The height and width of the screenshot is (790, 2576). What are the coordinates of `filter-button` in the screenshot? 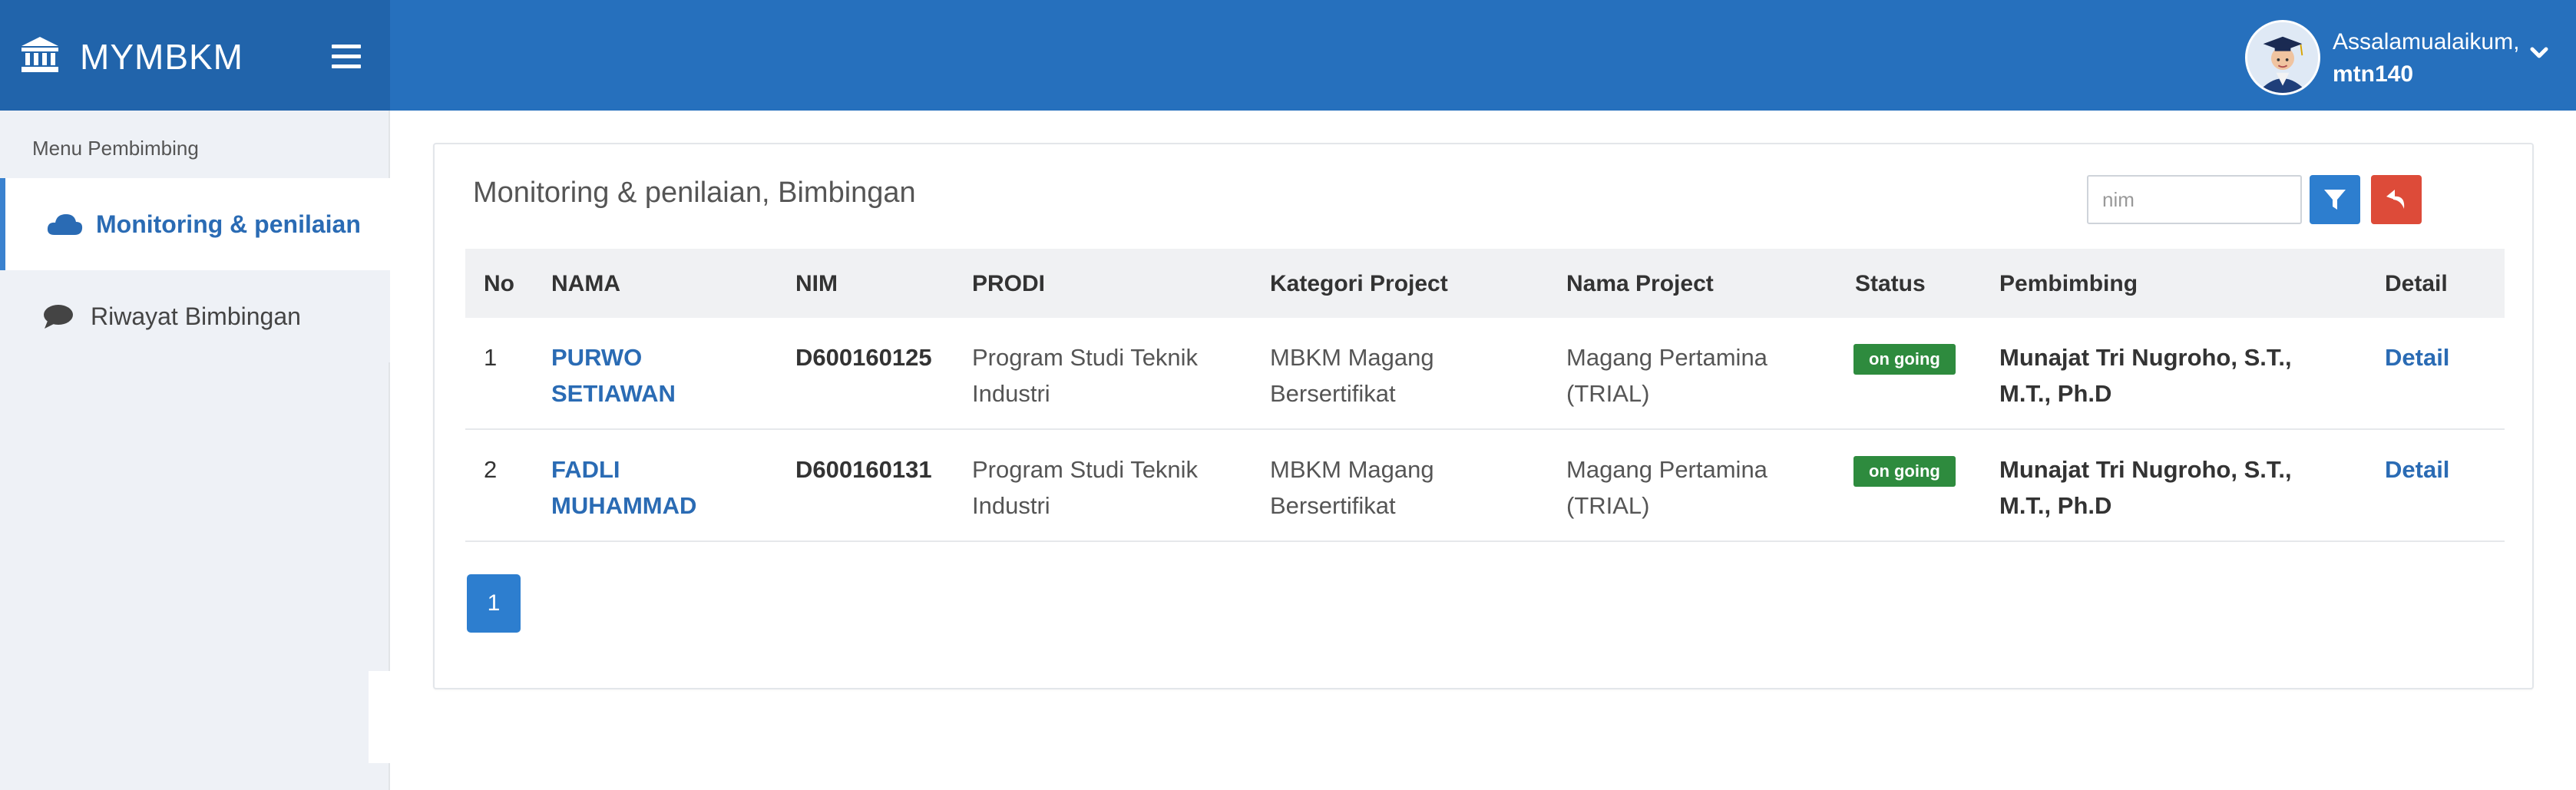 It's located at (2335, 199).